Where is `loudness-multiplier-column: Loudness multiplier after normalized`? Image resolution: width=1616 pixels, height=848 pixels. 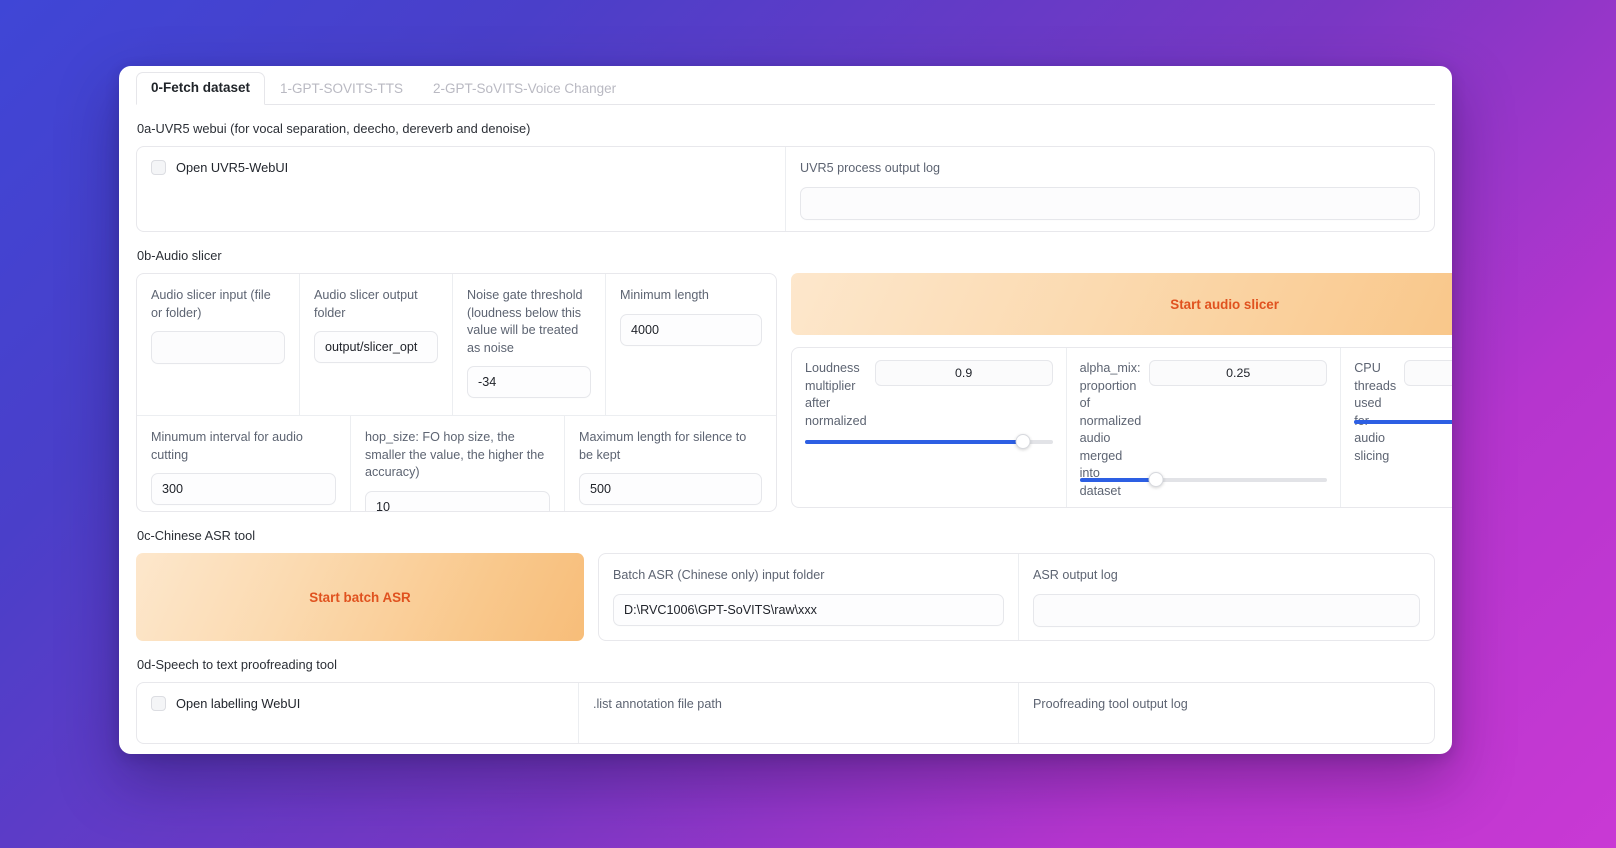 loudness-multiplier-column: Loudness multiplier after normalized is located at coordinates (929, 427).